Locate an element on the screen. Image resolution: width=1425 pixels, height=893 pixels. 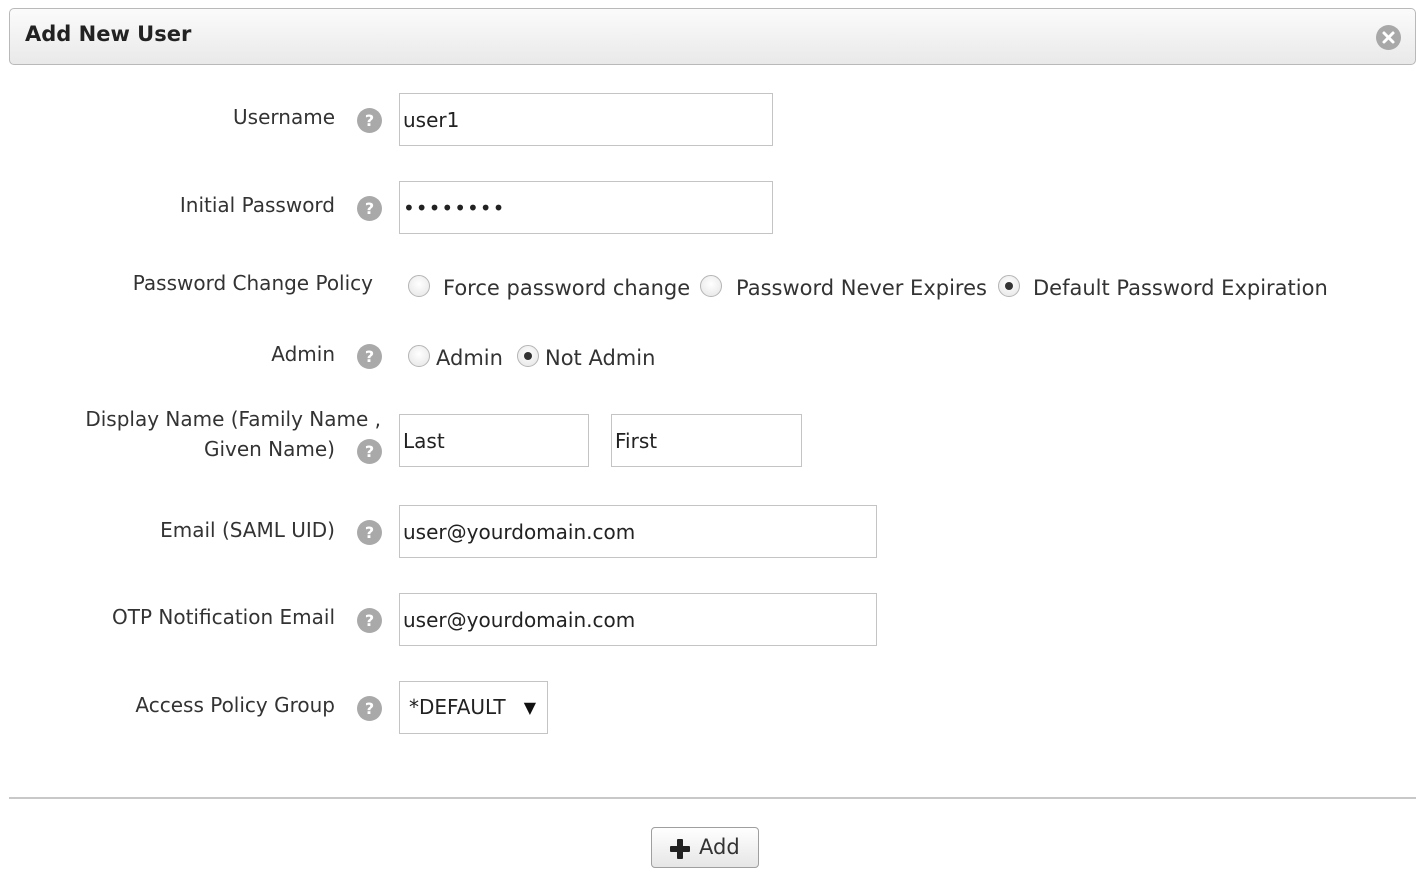
default-password-expiration-radio is located at coordinates (1009, 286).